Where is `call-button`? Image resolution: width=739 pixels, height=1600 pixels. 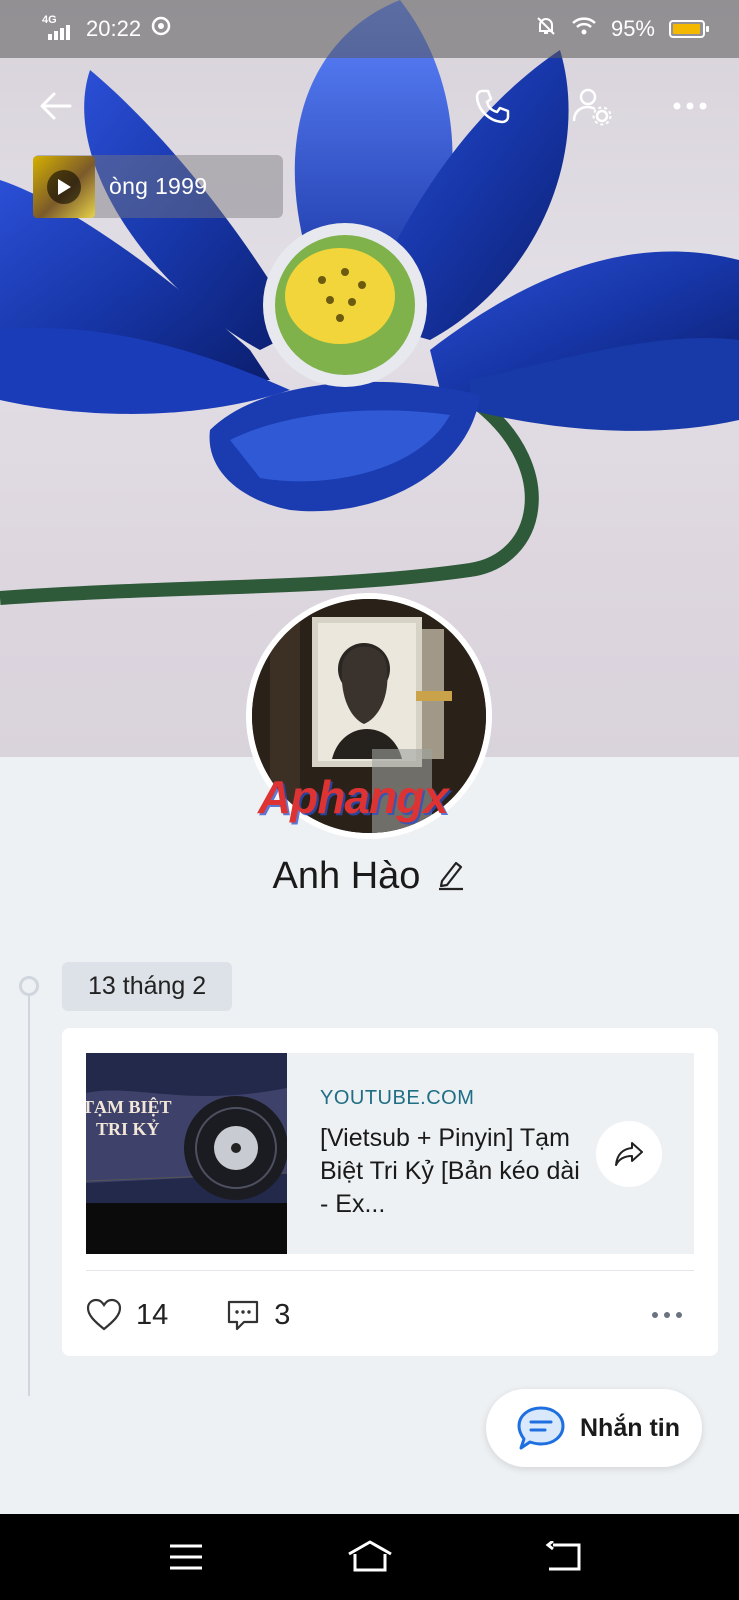 call-button is located at coordinates (492, 106).